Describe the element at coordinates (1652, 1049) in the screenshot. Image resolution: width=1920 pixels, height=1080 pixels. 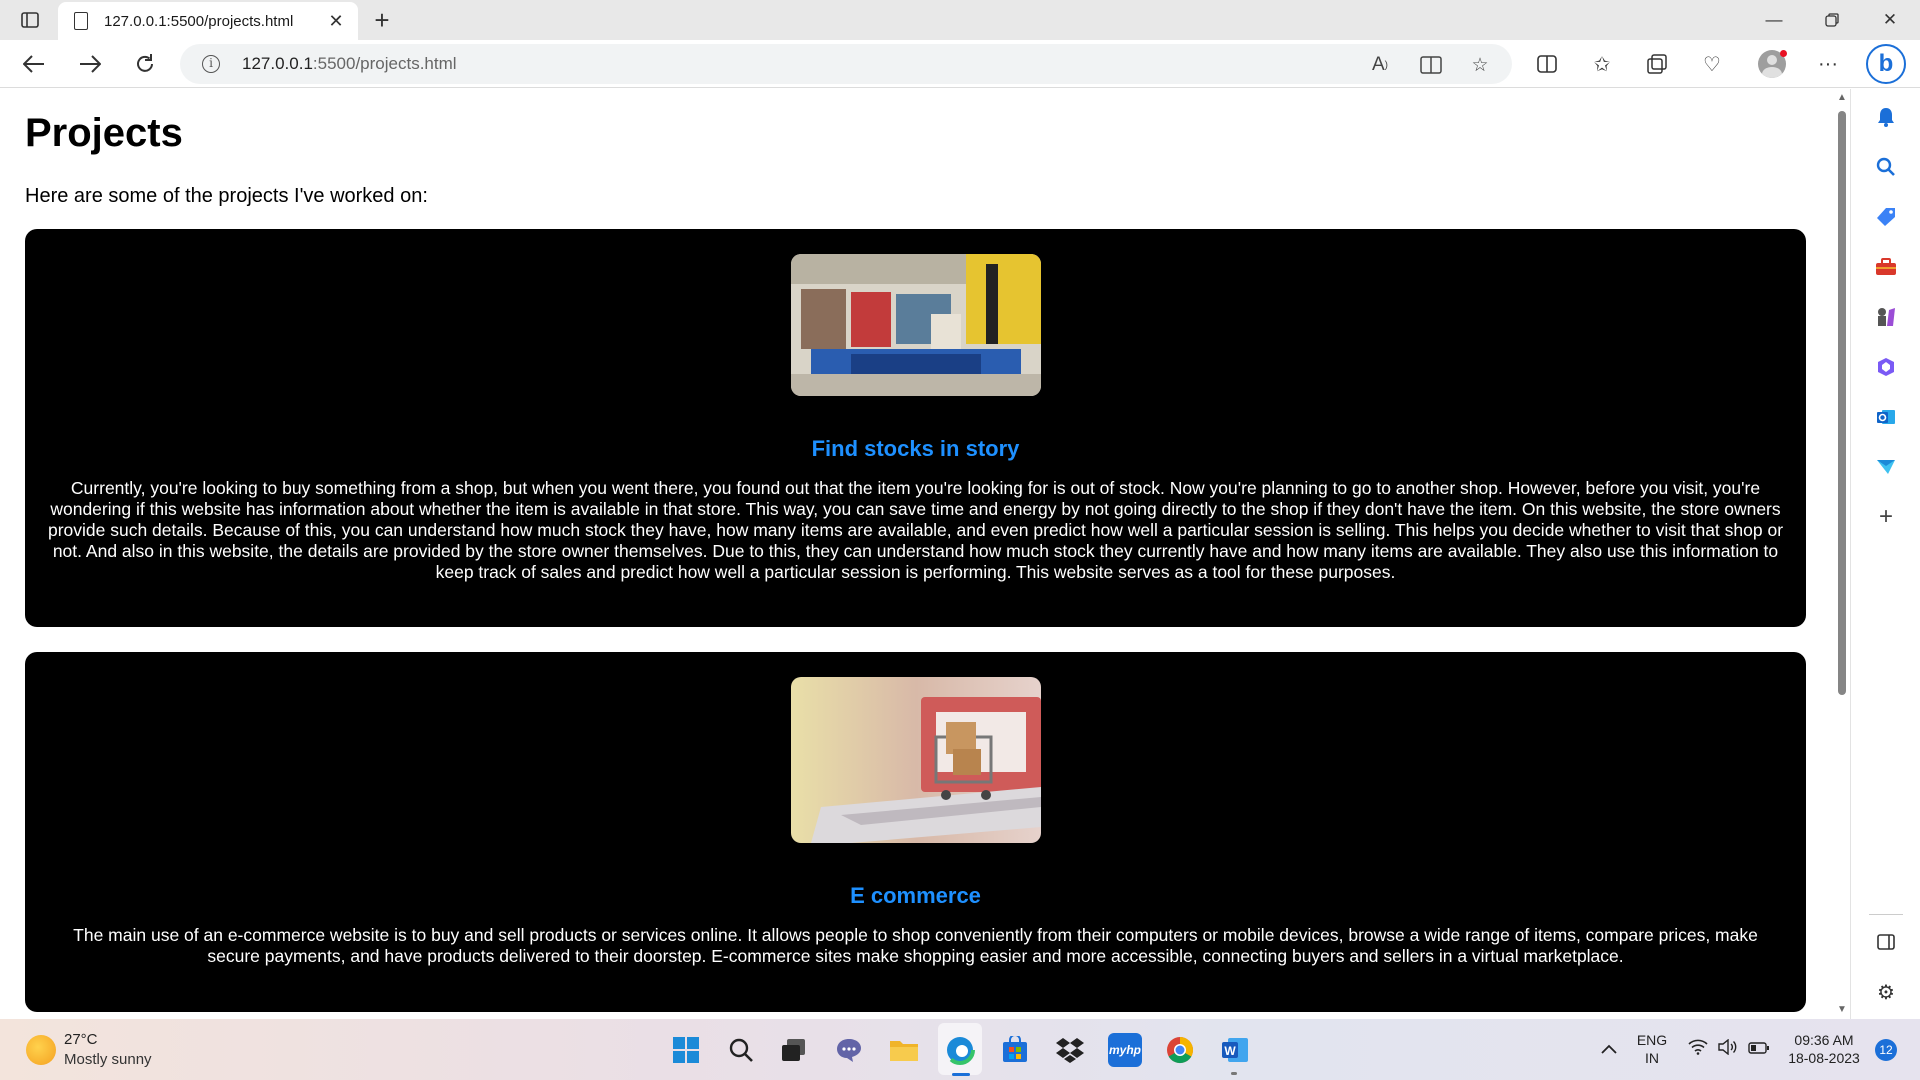
I see `language-indicator: ENG IN` at that location.